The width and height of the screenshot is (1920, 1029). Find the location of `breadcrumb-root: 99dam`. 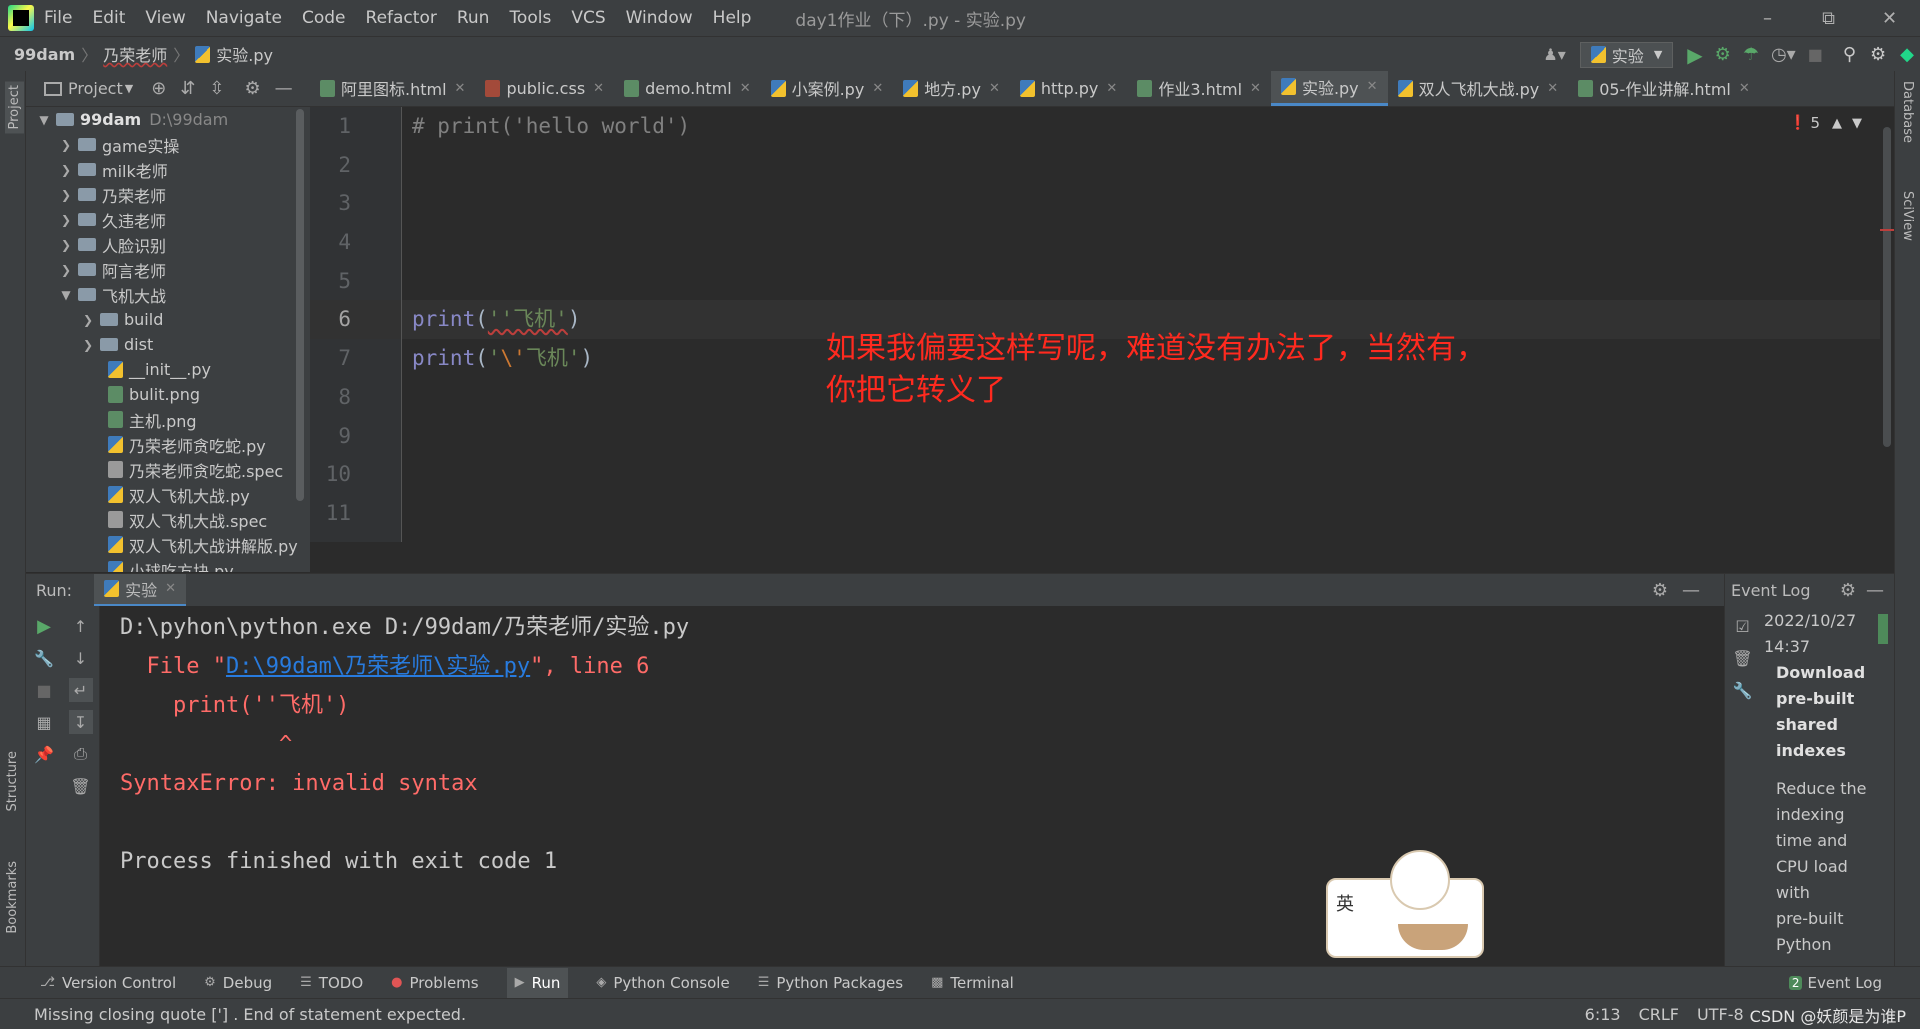

breadcrumb-root: 99dam is located at coordinates (44, 54).